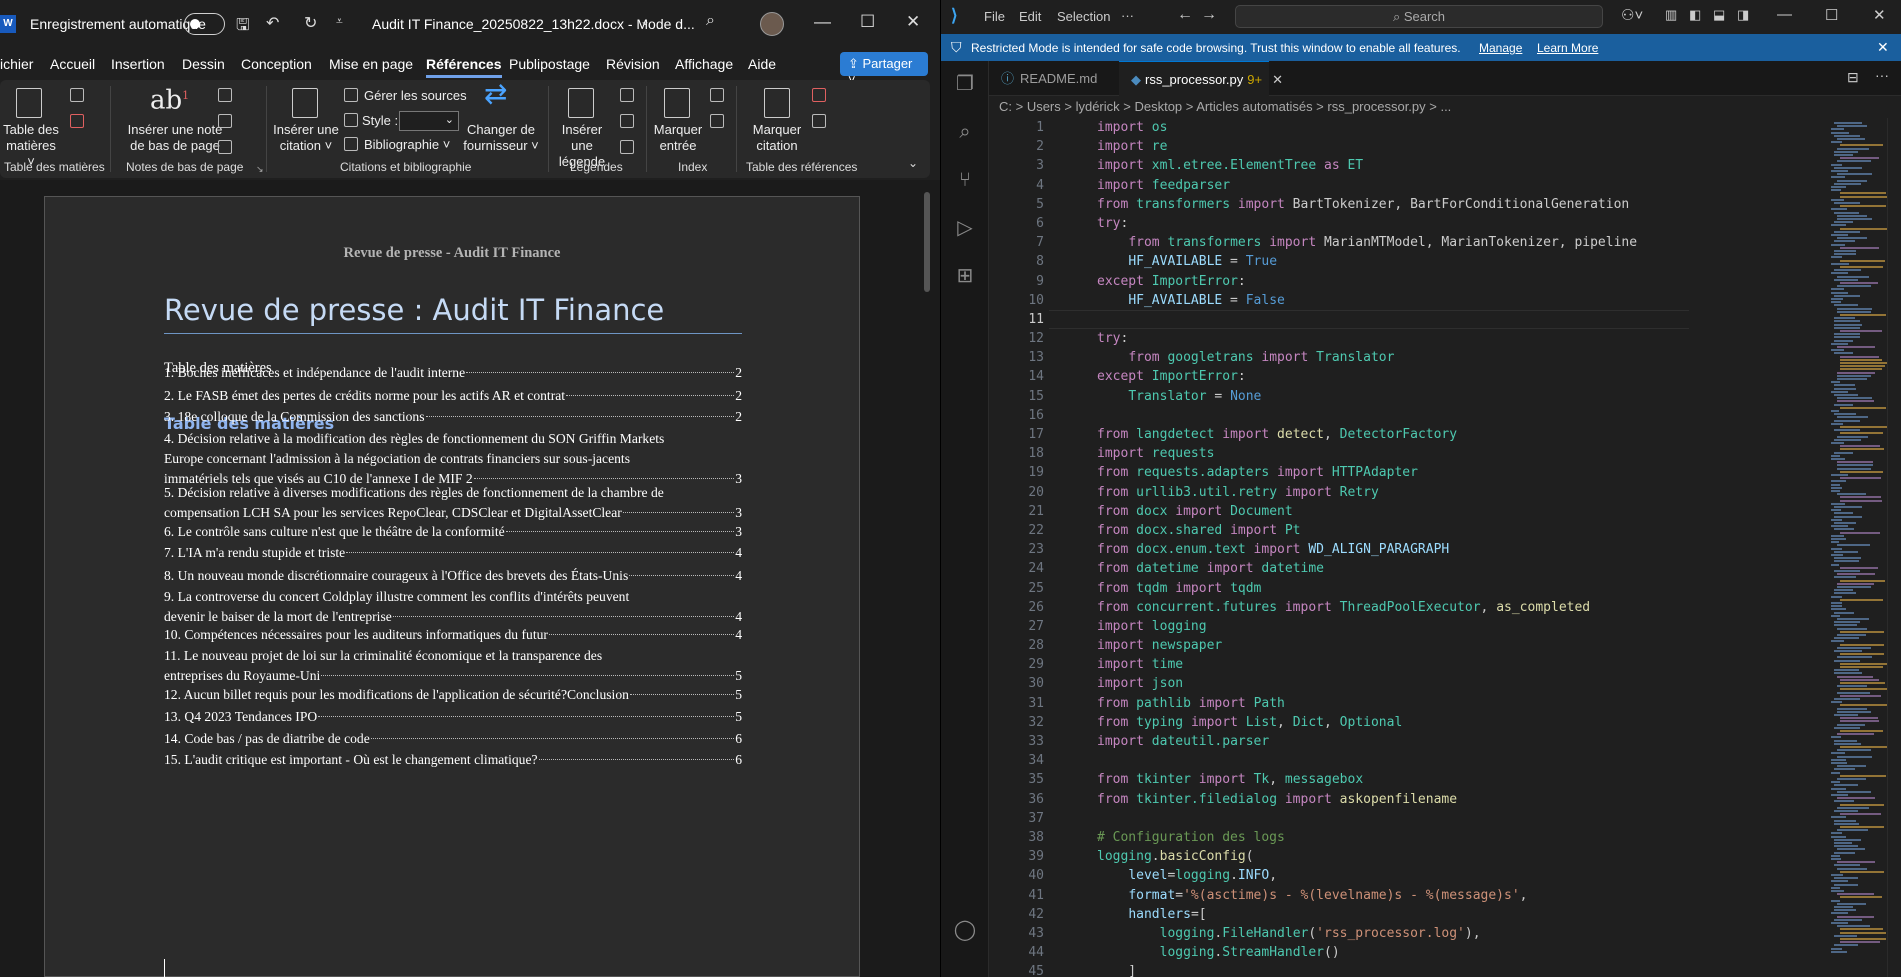  What do you see at coordinates (1422, 511) in the screenshot?
I see `code-line: from docx import Document` at bounding box center [1422, 511].